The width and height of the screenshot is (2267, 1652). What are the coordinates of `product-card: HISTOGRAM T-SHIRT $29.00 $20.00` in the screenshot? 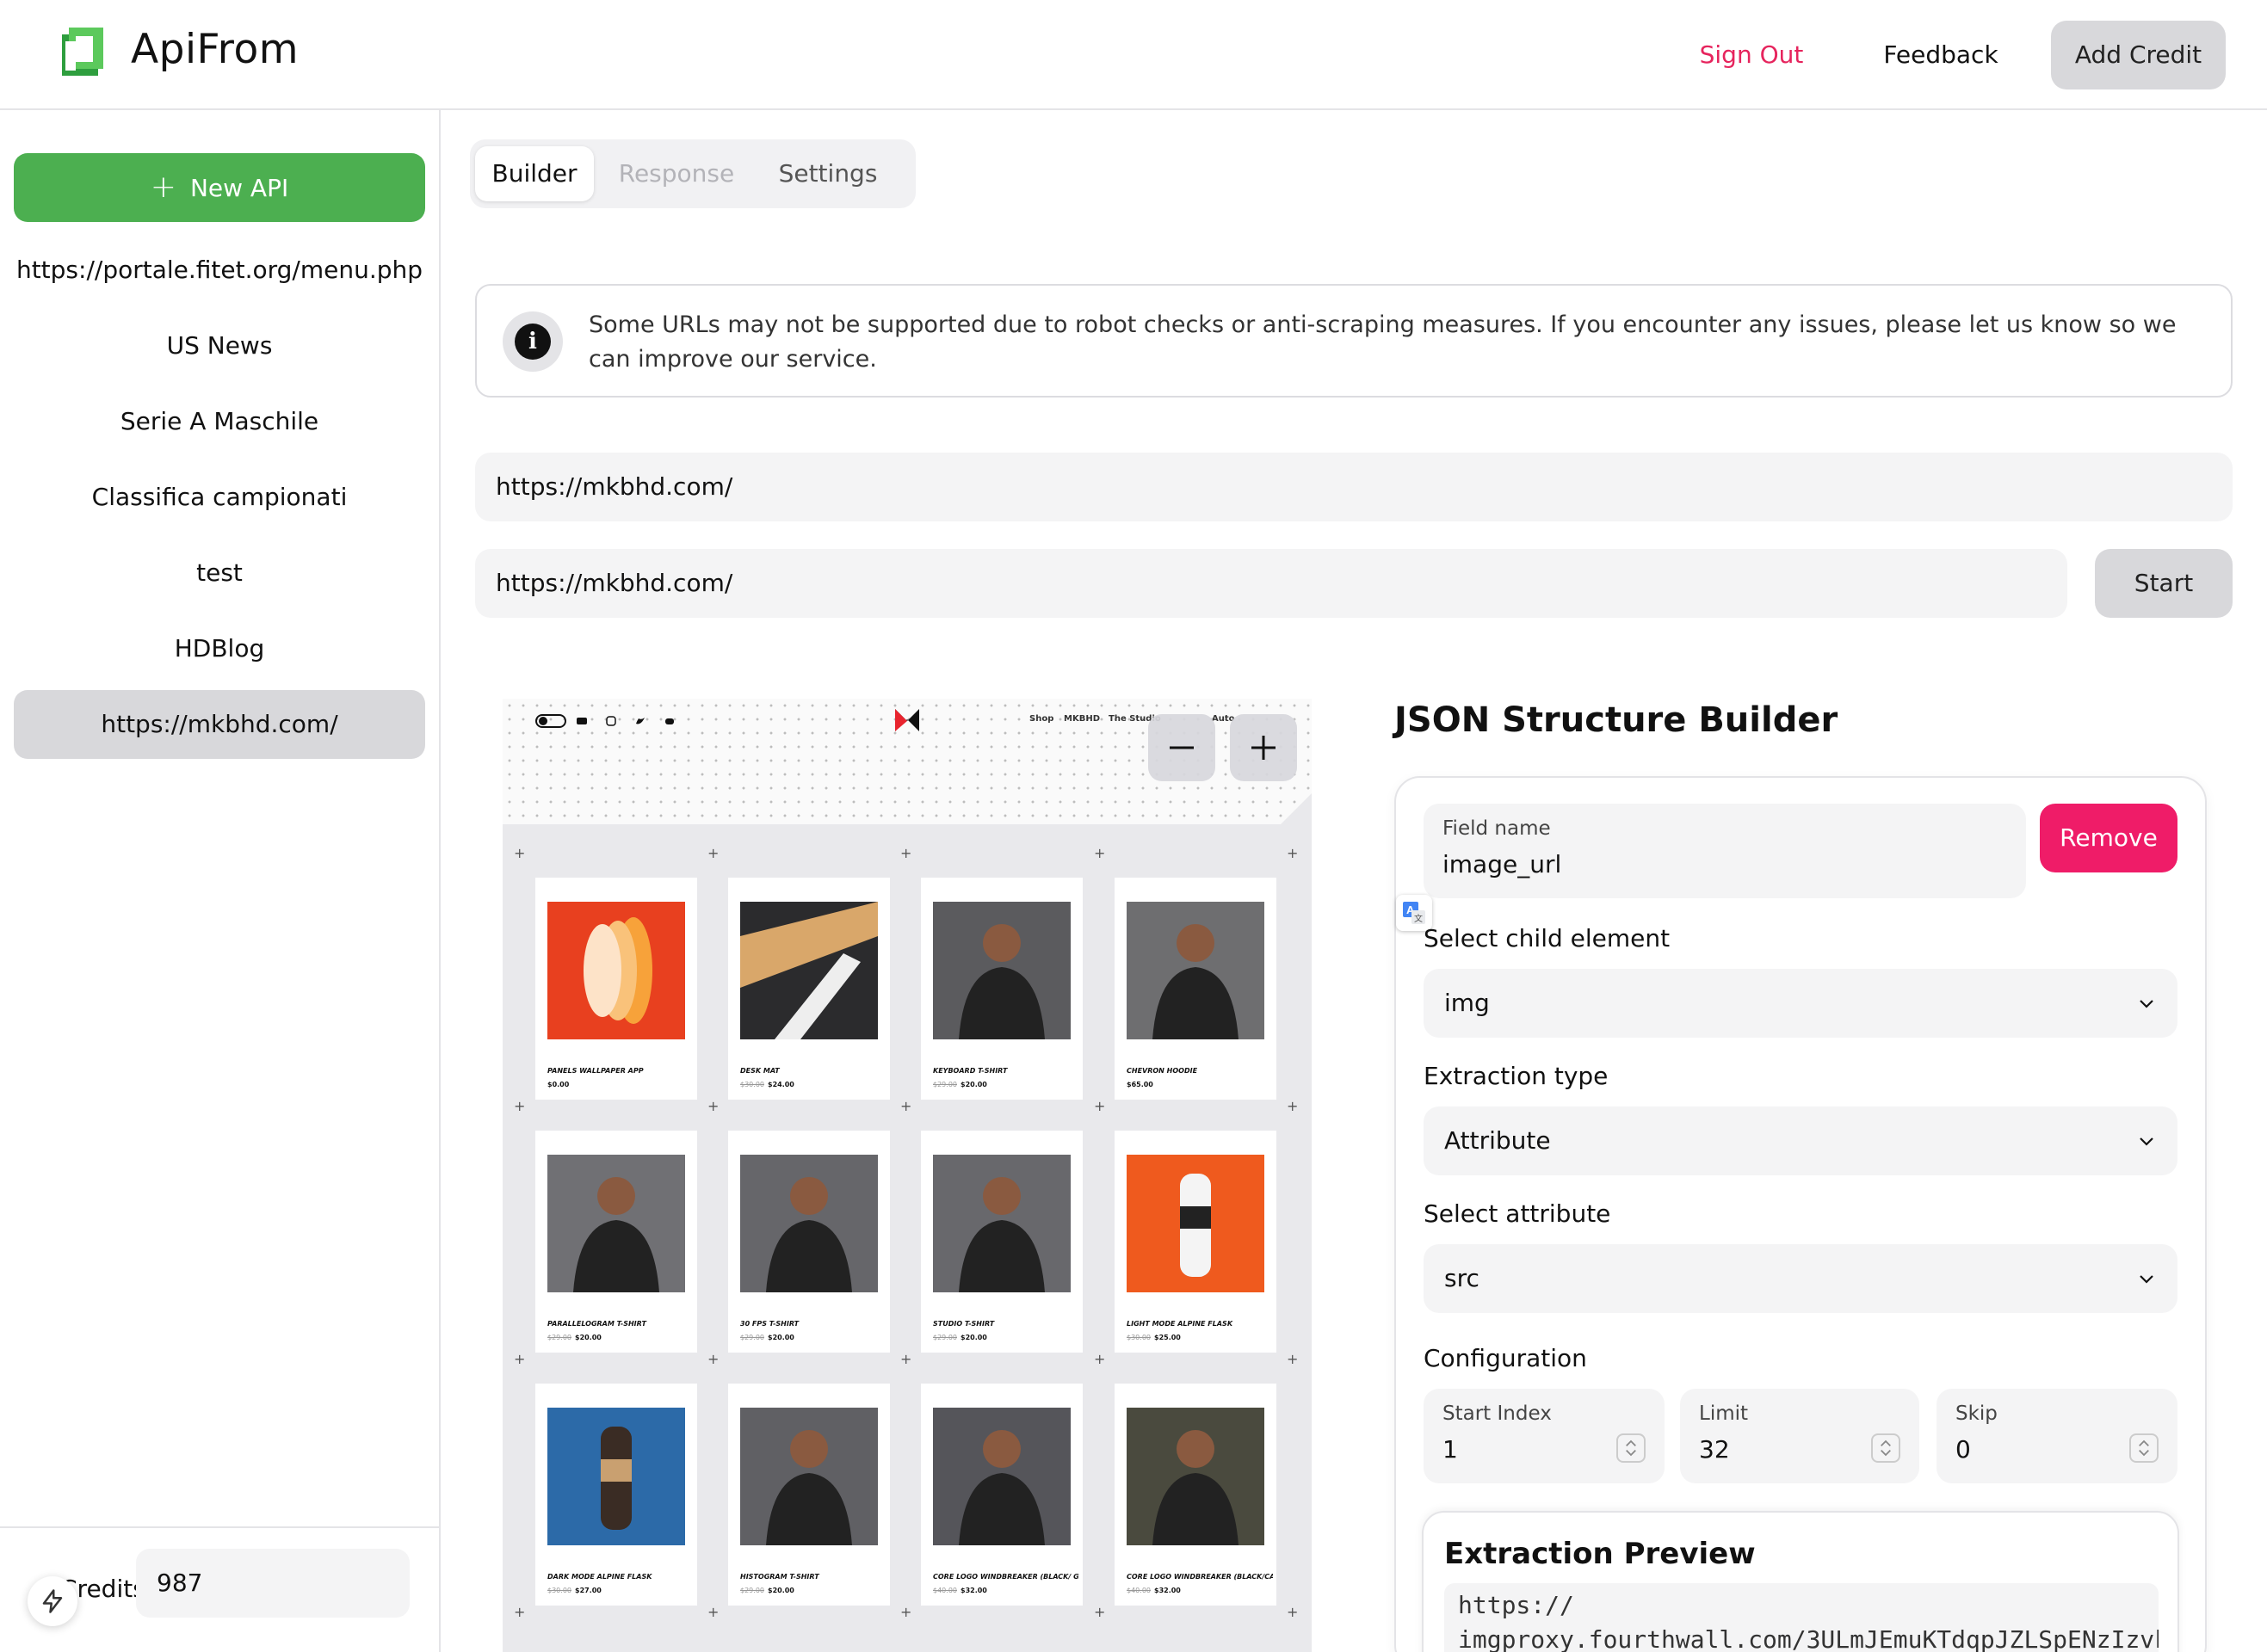 It's located at (809, 1495).